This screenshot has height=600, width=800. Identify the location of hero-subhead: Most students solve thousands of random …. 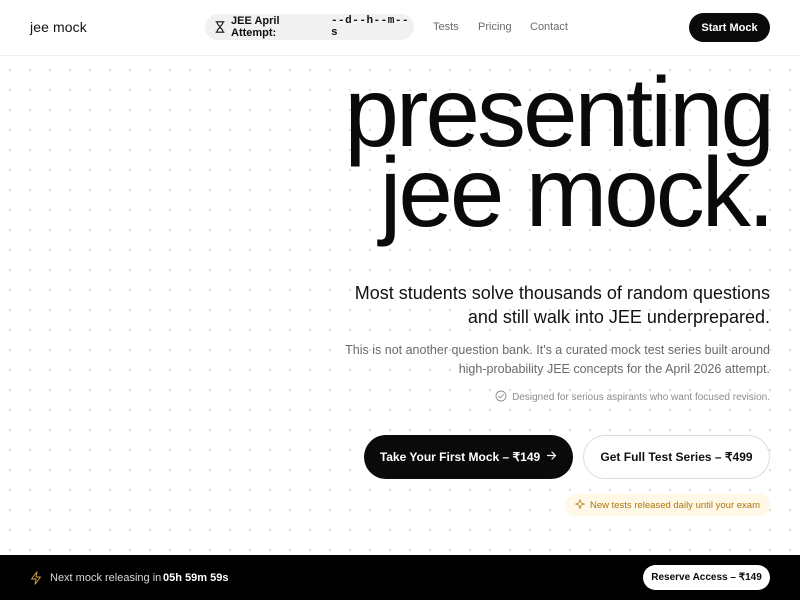
(562, 305).